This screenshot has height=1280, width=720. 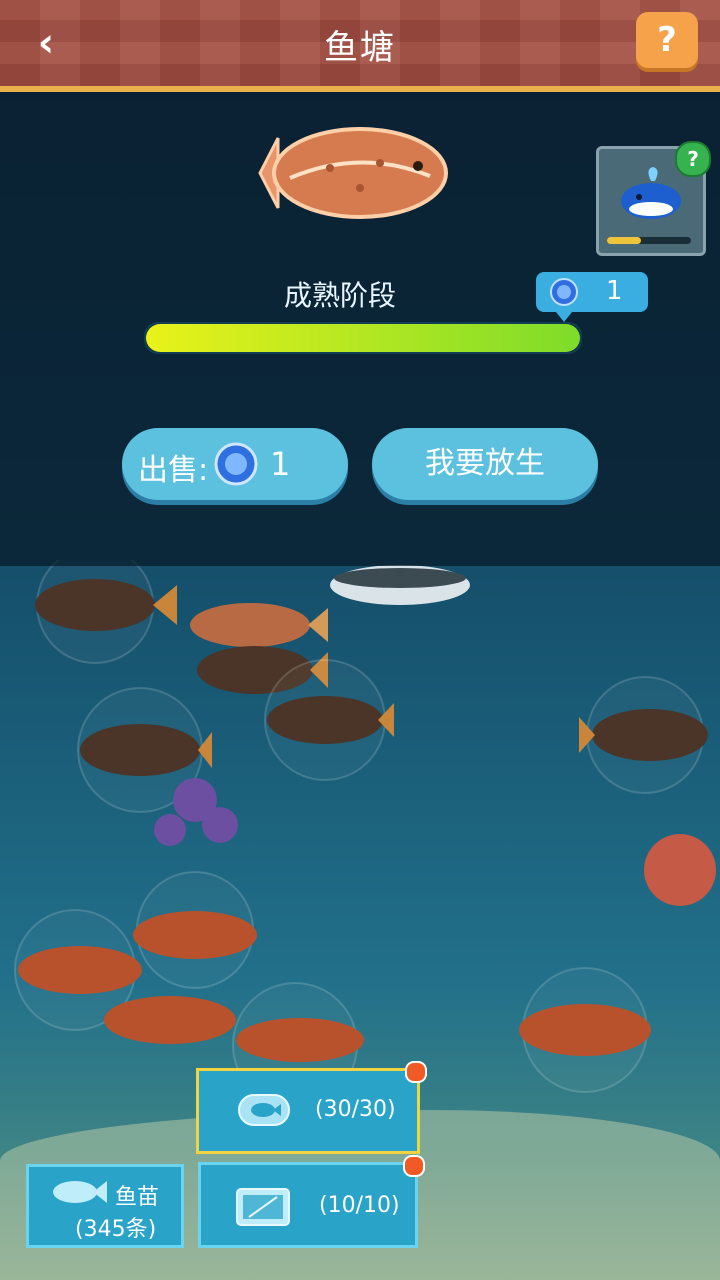 I want to click on sell-price: 1, so click(x=280, y=464).